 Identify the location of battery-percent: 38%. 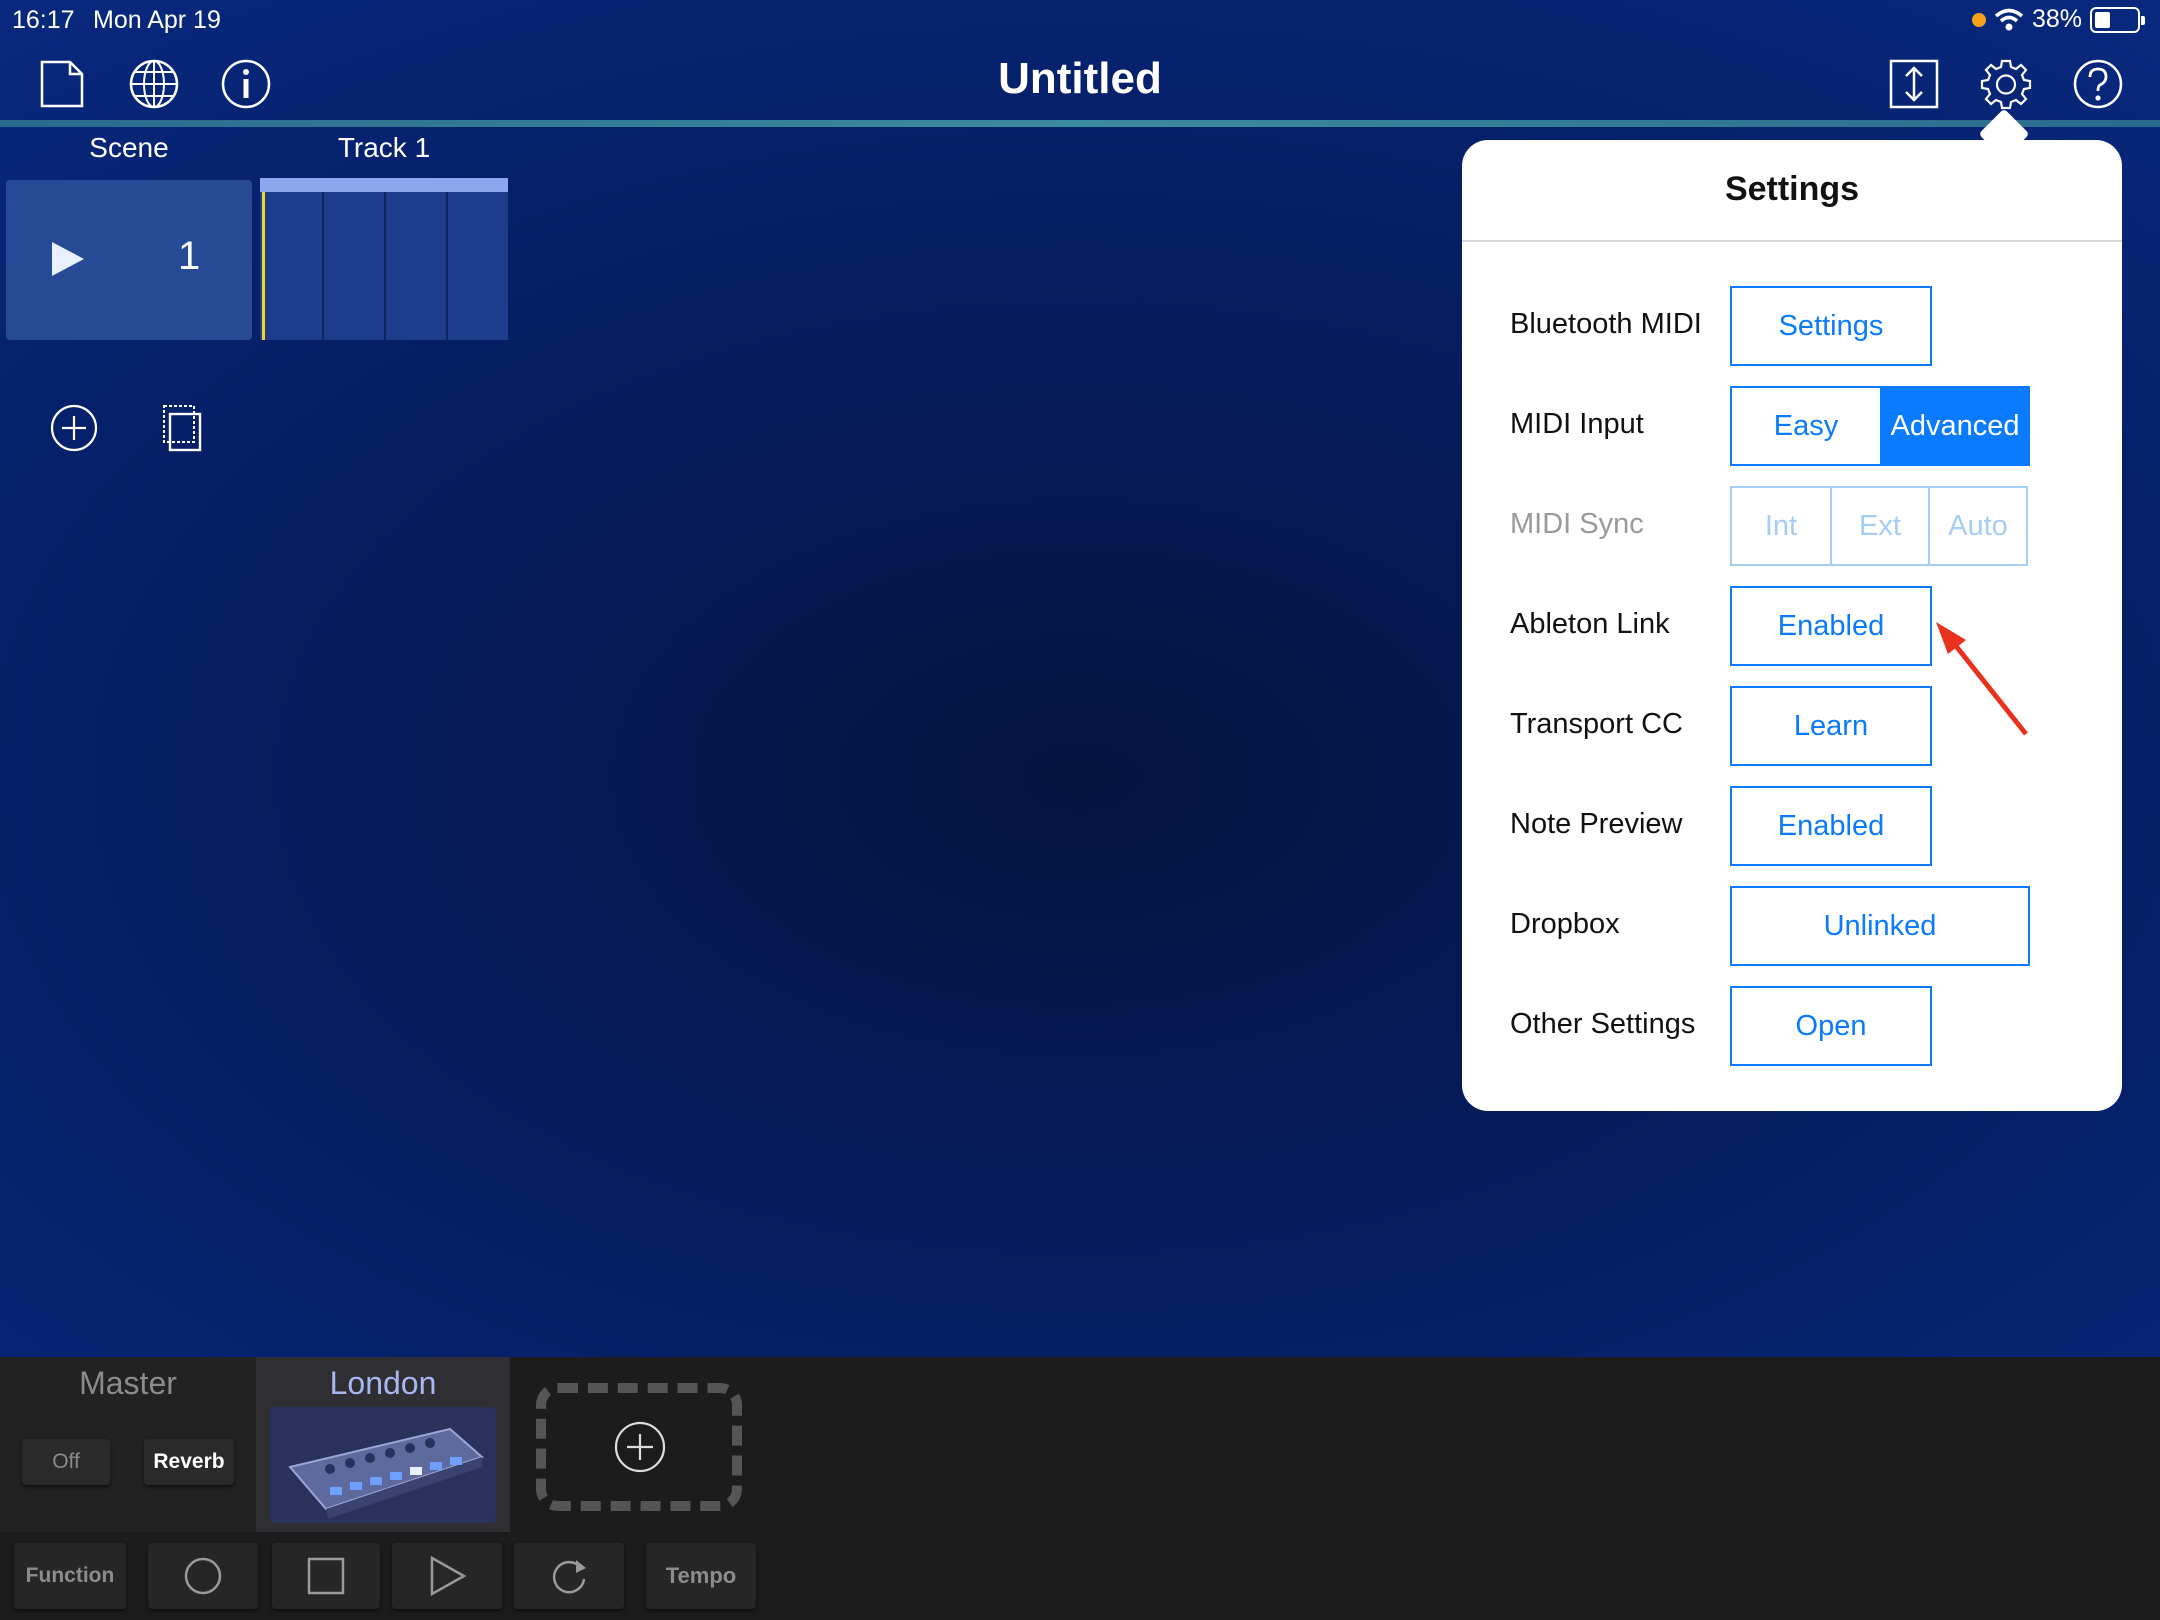
(2056, 19).